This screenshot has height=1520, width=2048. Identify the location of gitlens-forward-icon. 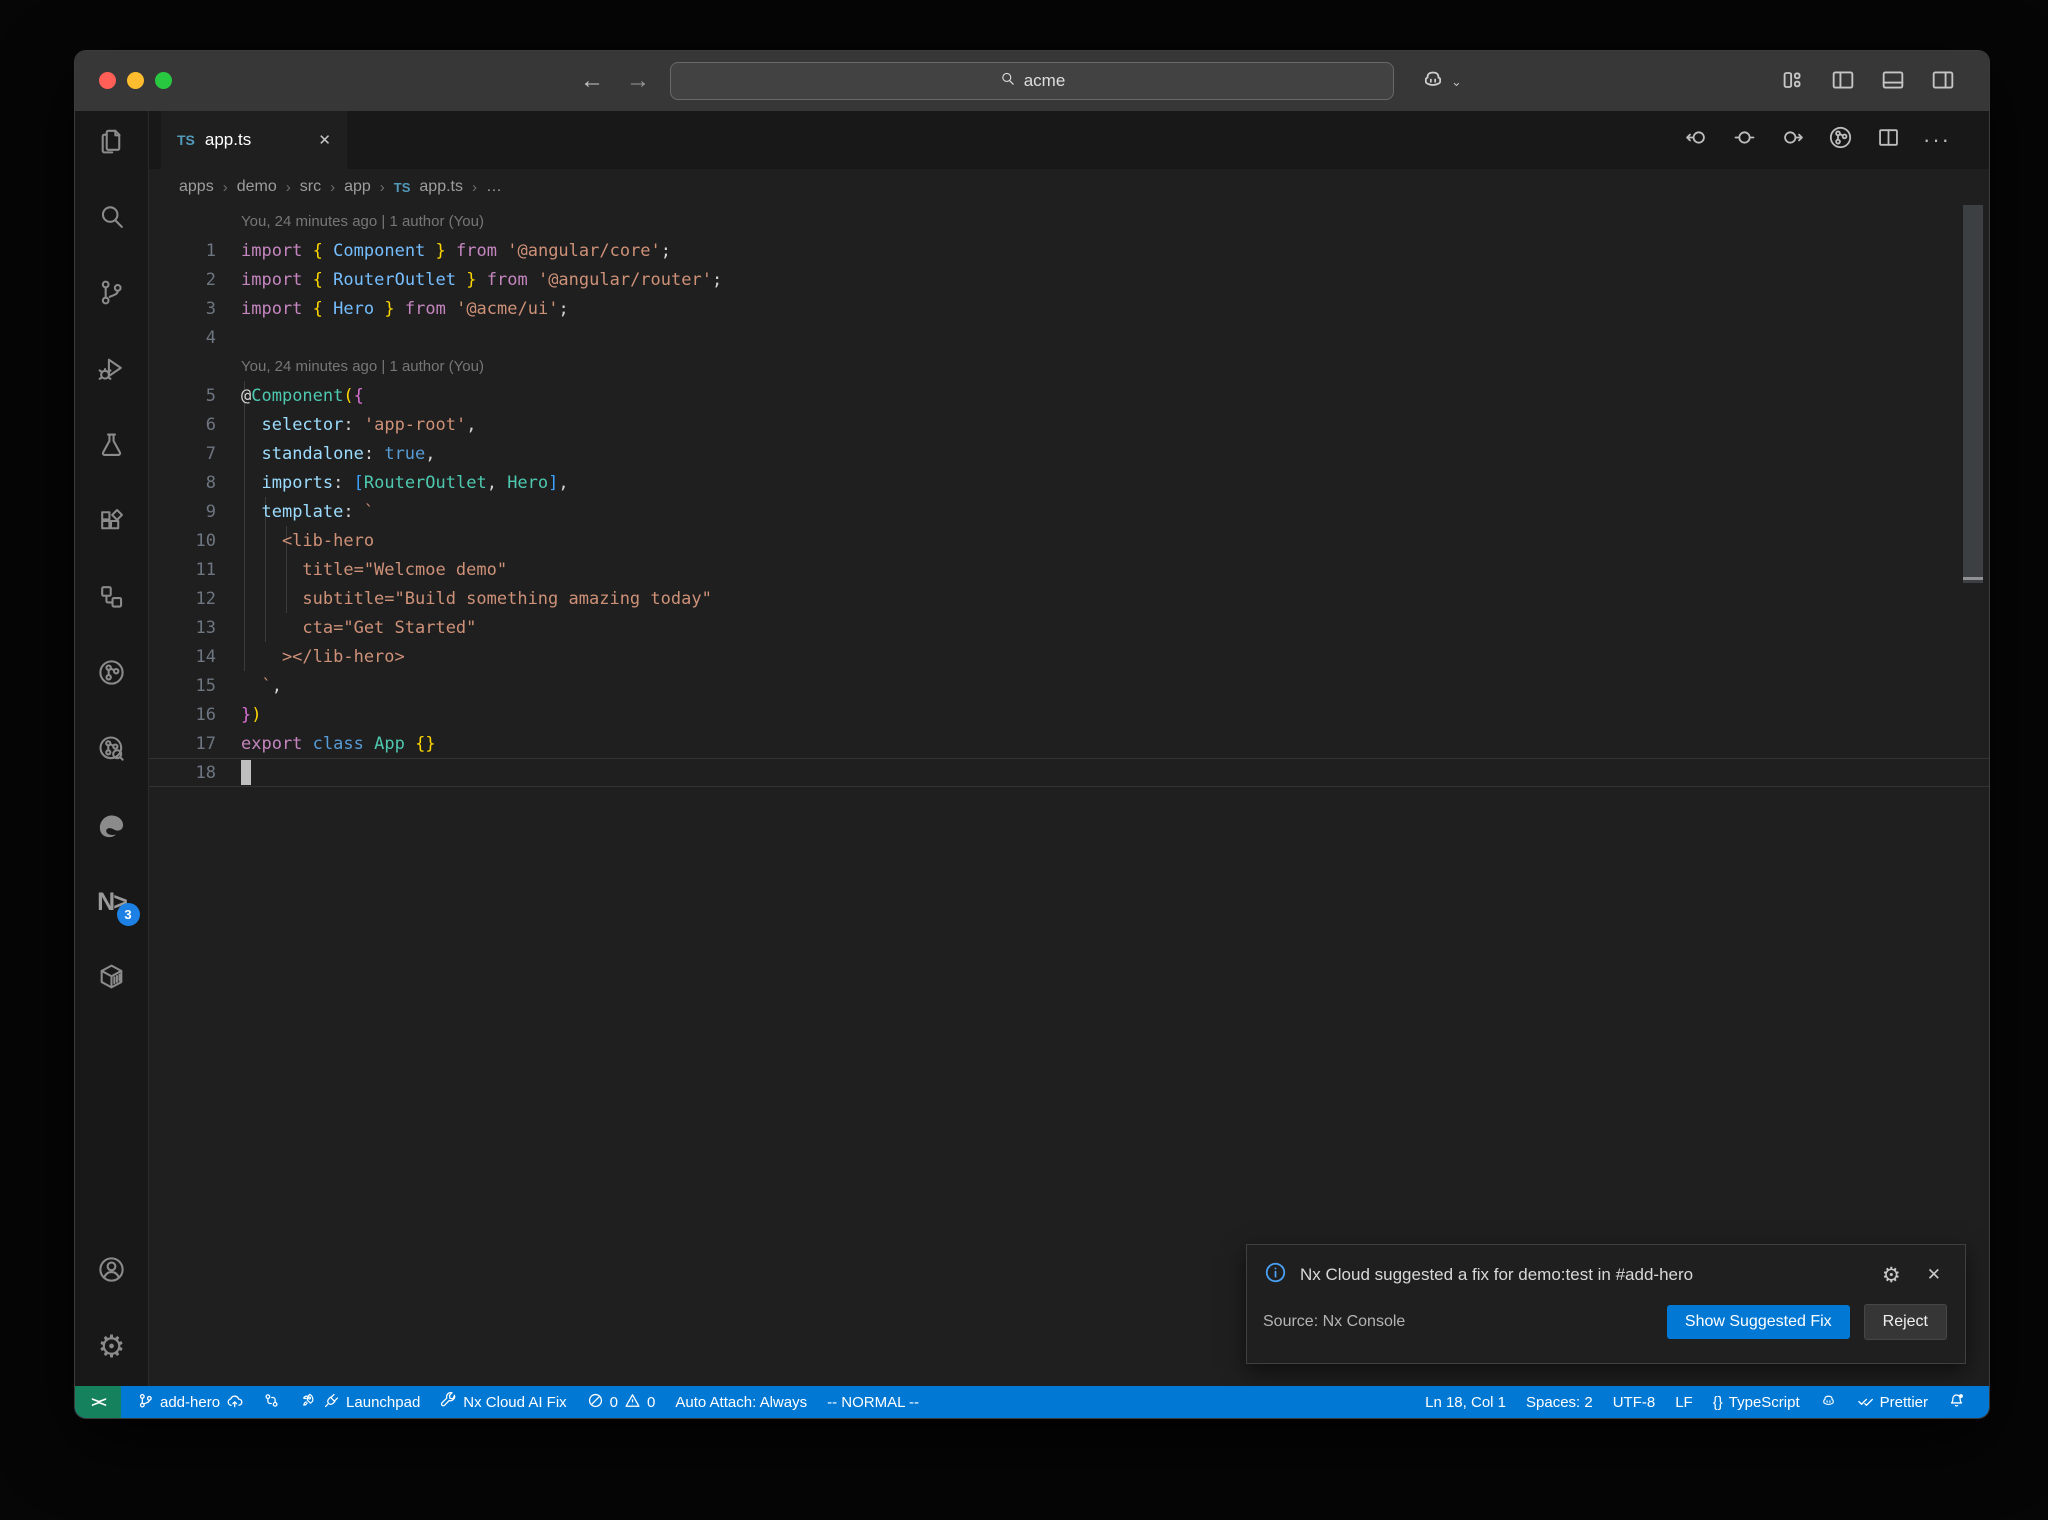
(1792, 140).